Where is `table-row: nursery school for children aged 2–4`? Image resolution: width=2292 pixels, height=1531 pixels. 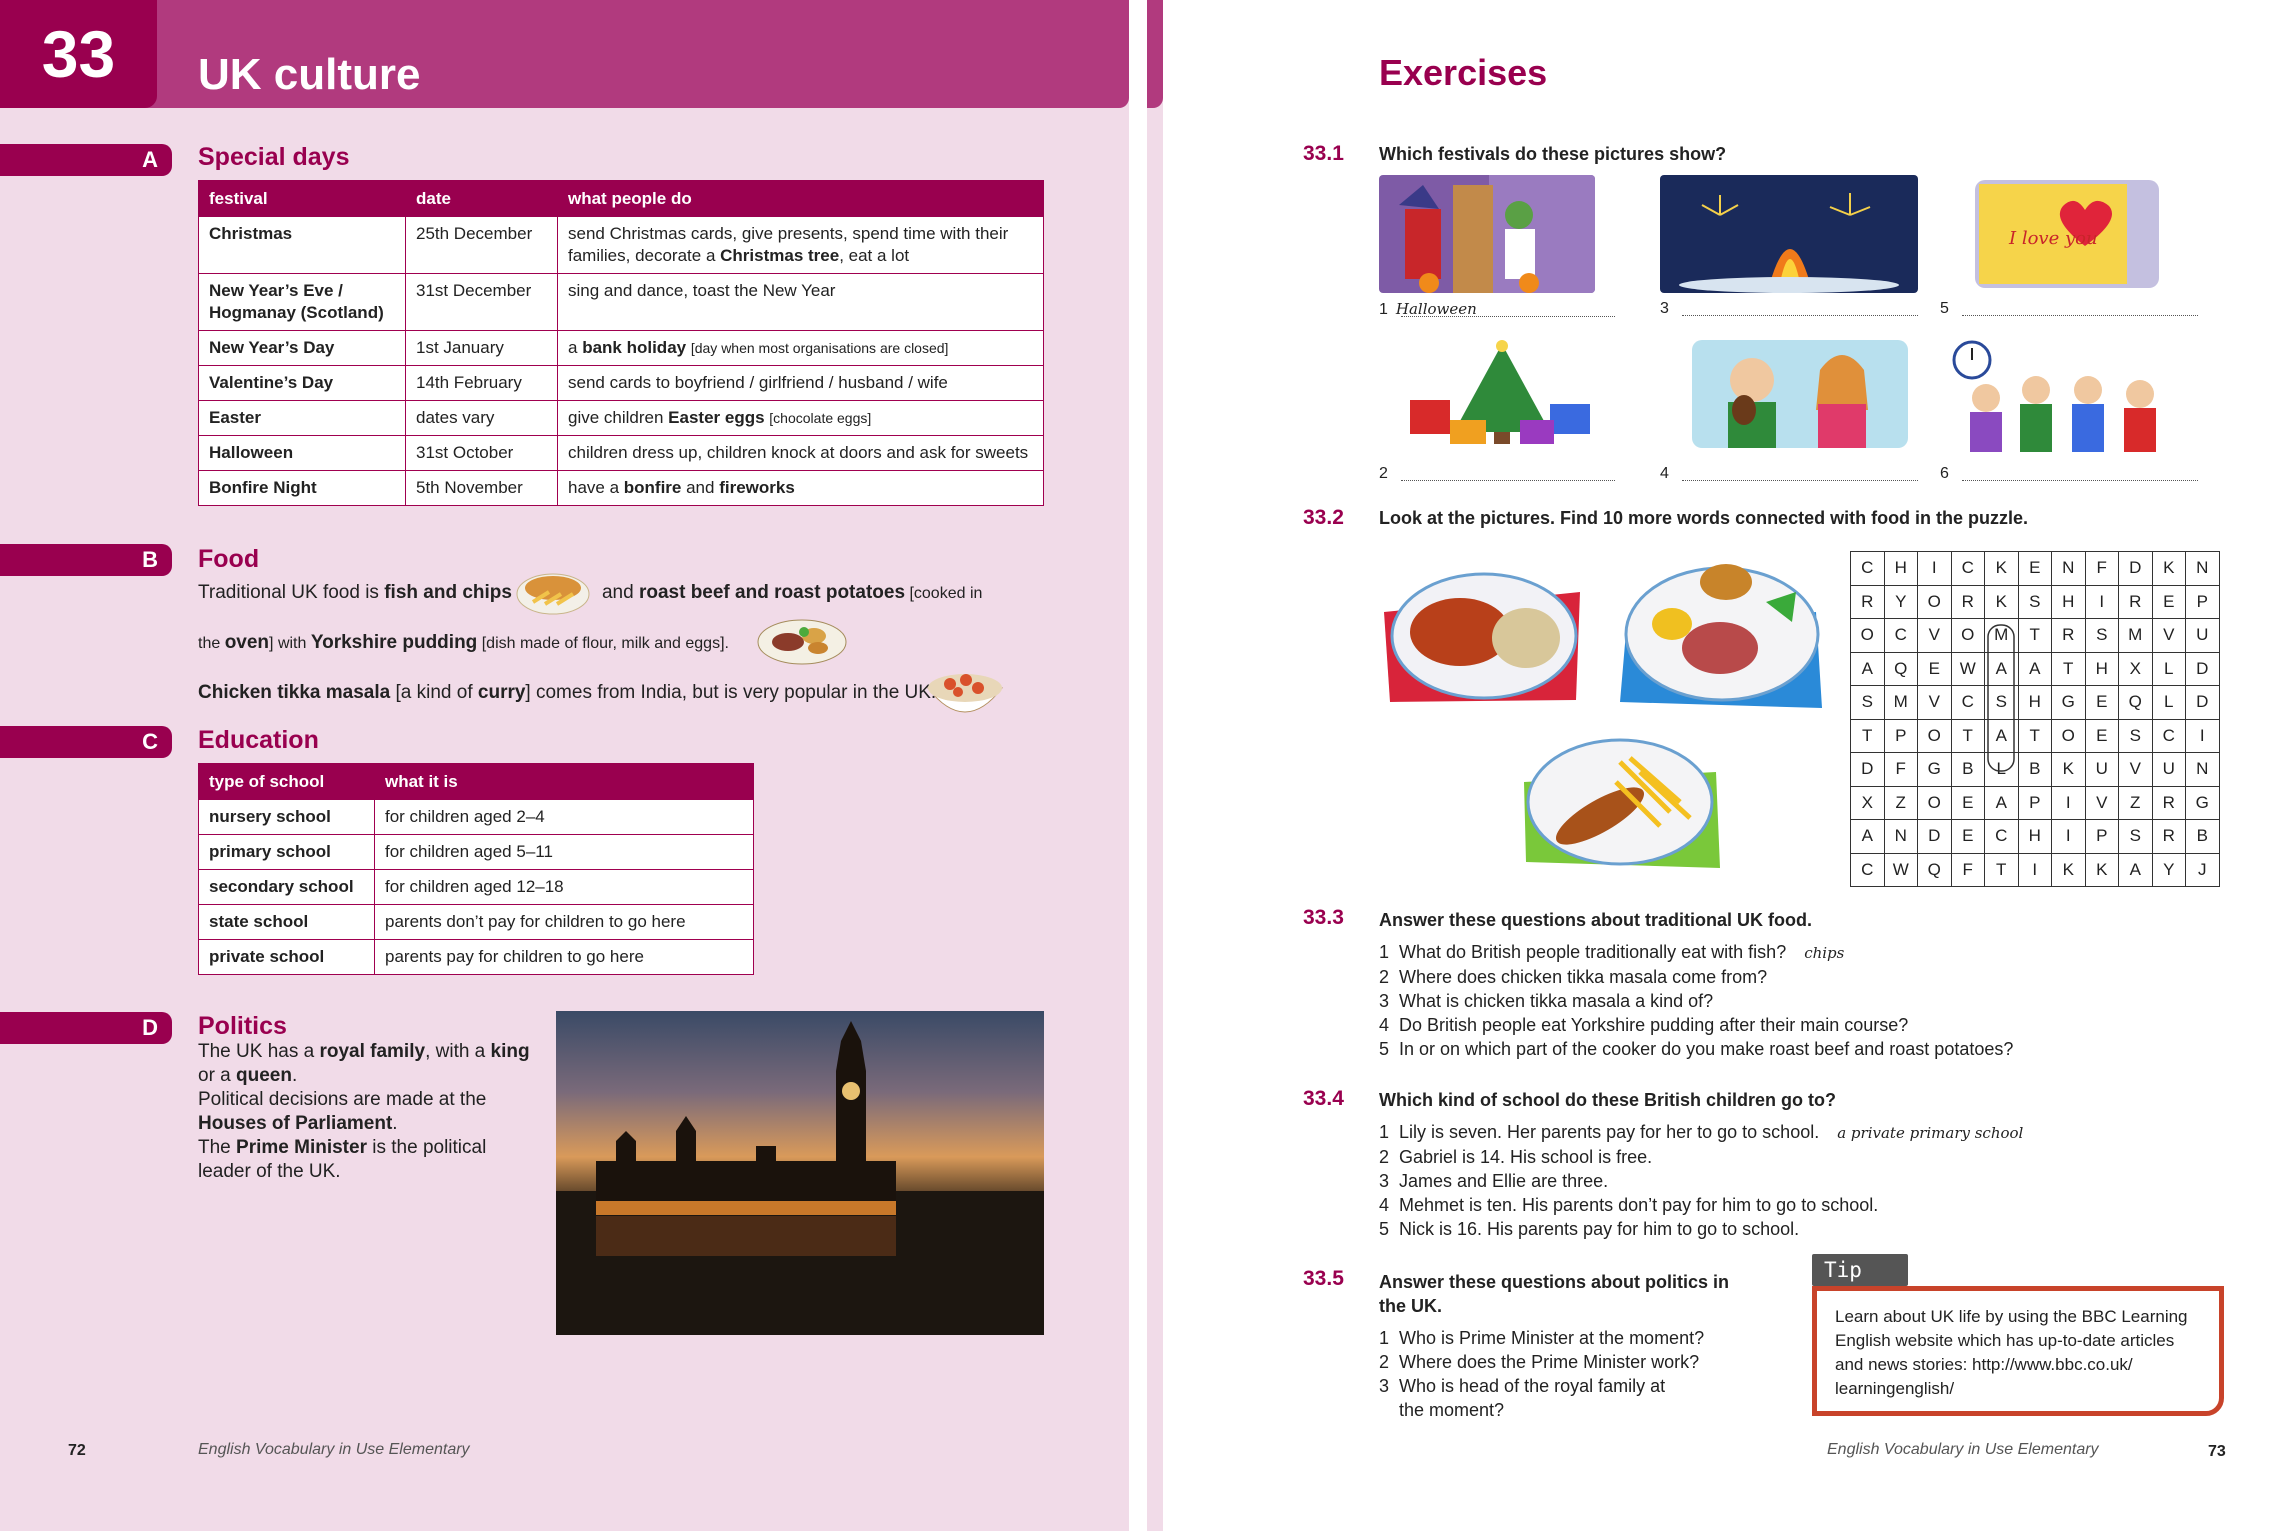
table-row: nursery school for children aged 2–4 is located at coordinates (476, 817).